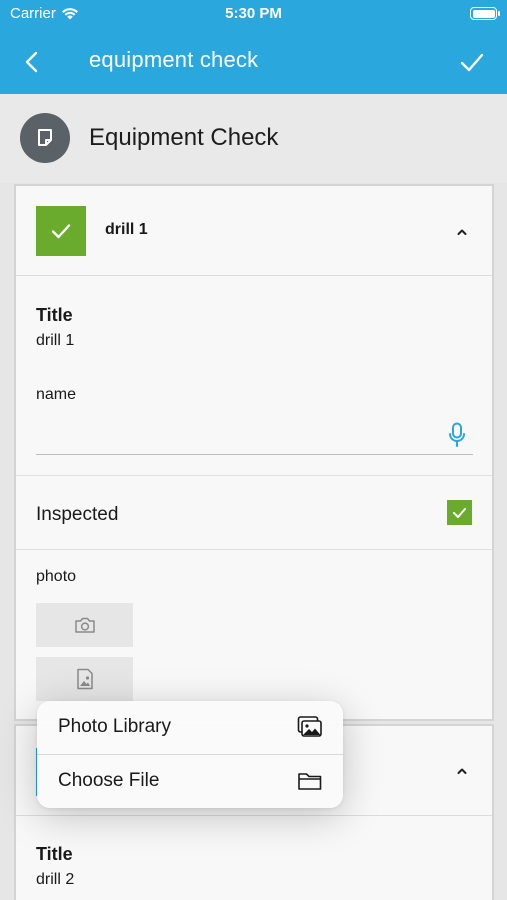 This screenshot has height=900, width=507. What do you see at coordinates (238, 434) in the screenshot?
I see `name-input` at bounding box center [238, 434].